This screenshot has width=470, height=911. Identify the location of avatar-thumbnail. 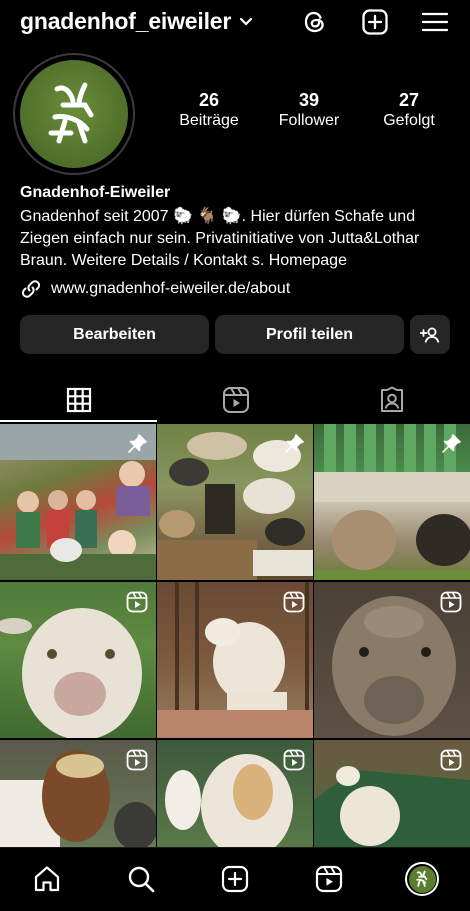
(422, 879).